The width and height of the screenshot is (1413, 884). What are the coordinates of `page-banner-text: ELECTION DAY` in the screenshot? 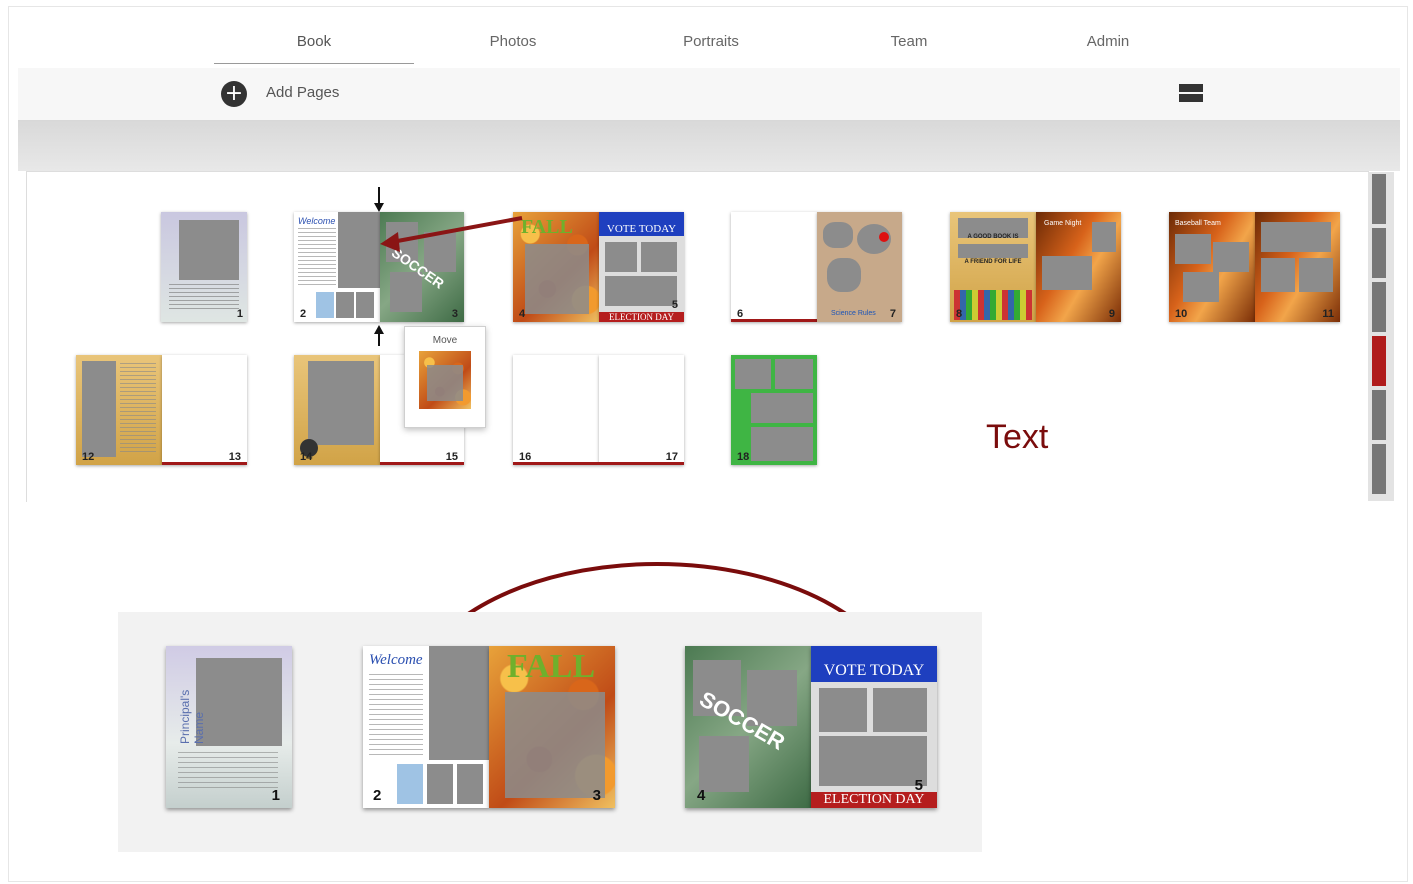 It's located at (874, 800).